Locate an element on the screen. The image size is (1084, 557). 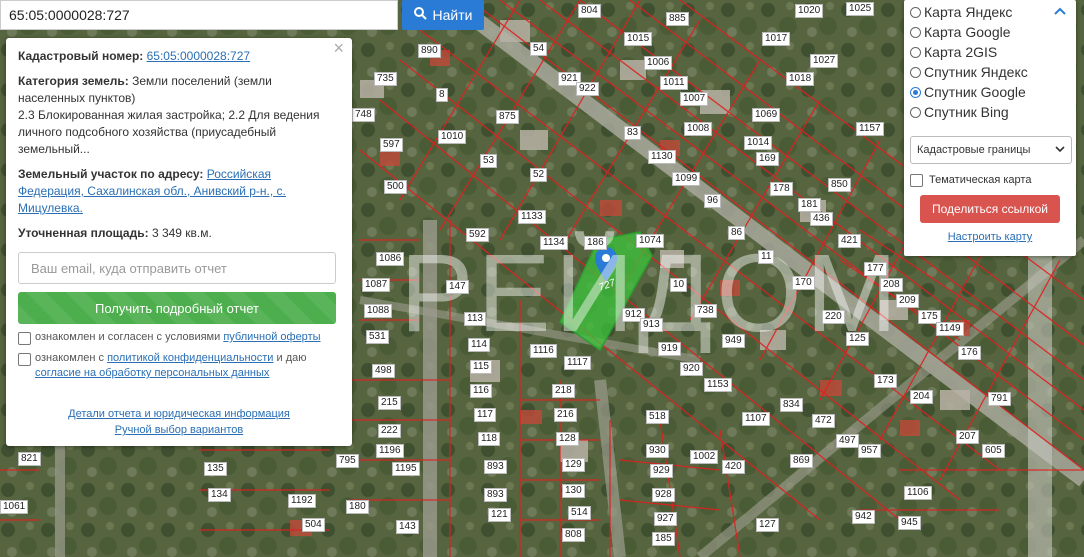
plot-number-label: 592 is located at coordinates (477, 235).